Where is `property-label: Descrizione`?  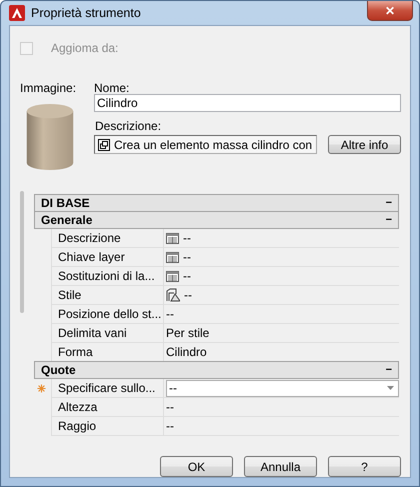
property-label: Descrizione is located at coordinates (107, 238).